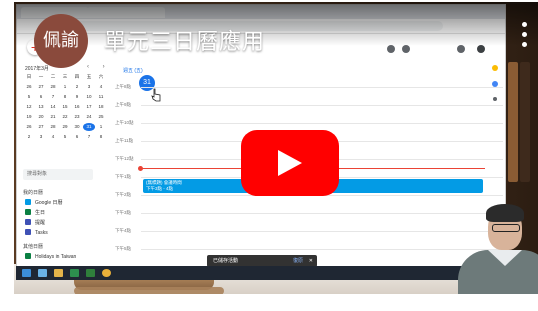 This screenshot has height=311, width=538. What do you see at coordinates (101, 117) in the screenshot?
I see `mini-calendar-day: 25` at bounding box center [101, 117].